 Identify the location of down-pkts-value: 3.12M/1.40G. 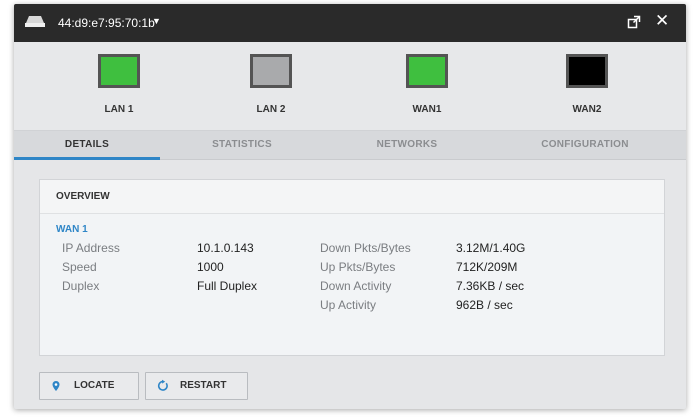
(491, 248).